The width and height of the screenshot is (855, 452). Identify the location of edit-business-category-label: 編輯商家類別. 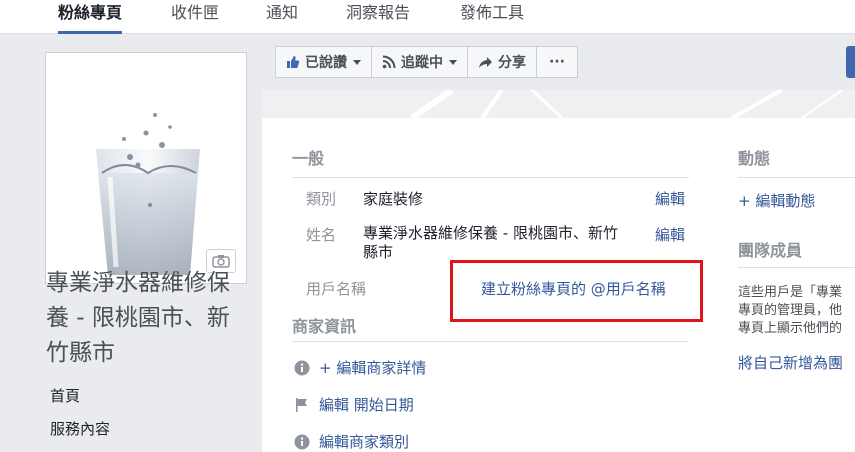
(364, 442).